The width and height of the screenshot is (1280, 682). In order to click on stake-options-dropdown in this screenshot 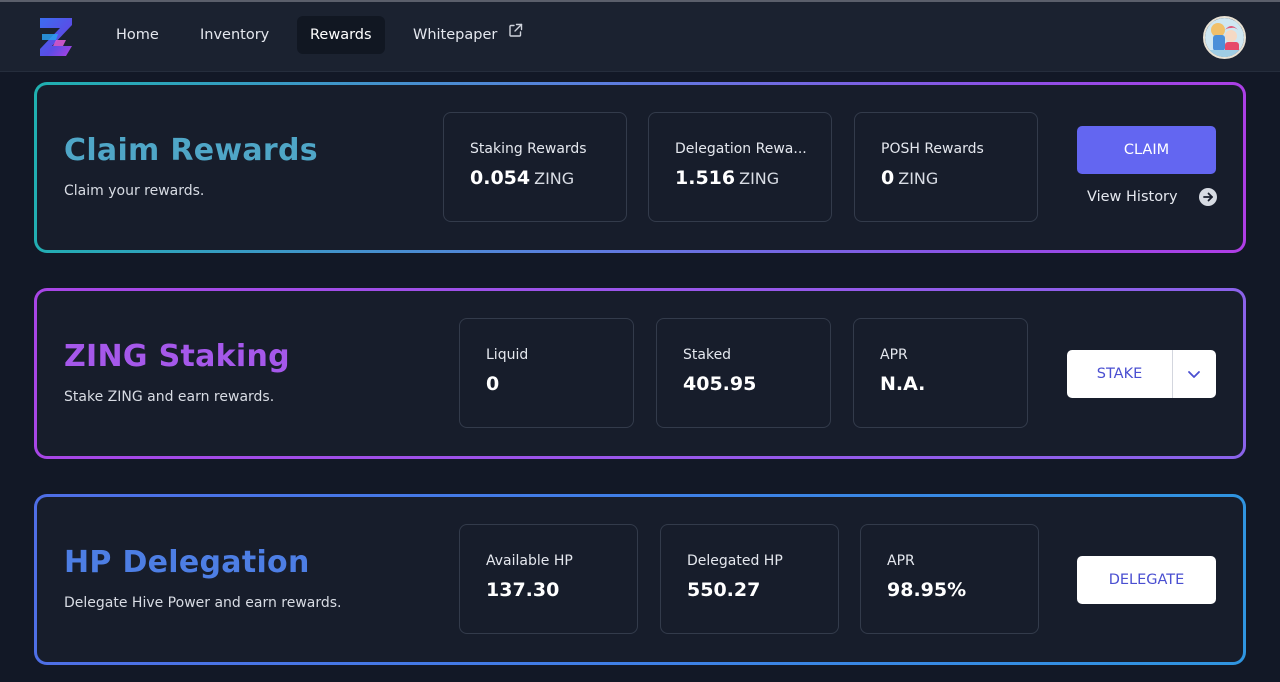, I will do `click(1194, 374)`.